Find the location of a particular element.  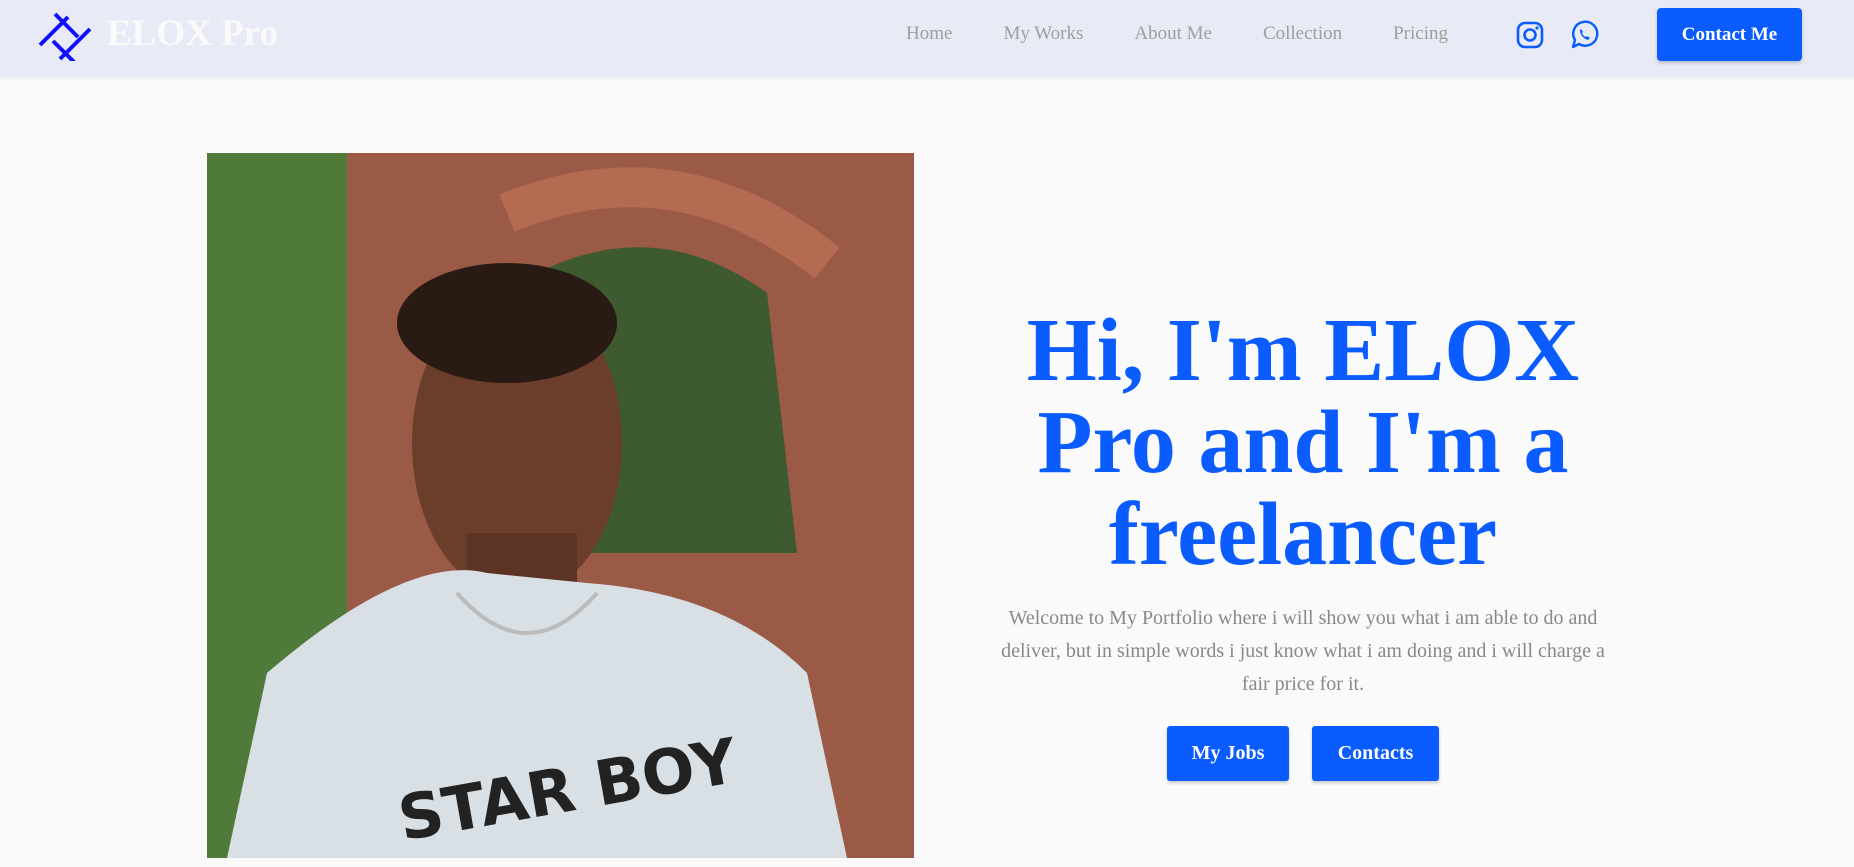

logo-icon is located at coordinates (65, 34).